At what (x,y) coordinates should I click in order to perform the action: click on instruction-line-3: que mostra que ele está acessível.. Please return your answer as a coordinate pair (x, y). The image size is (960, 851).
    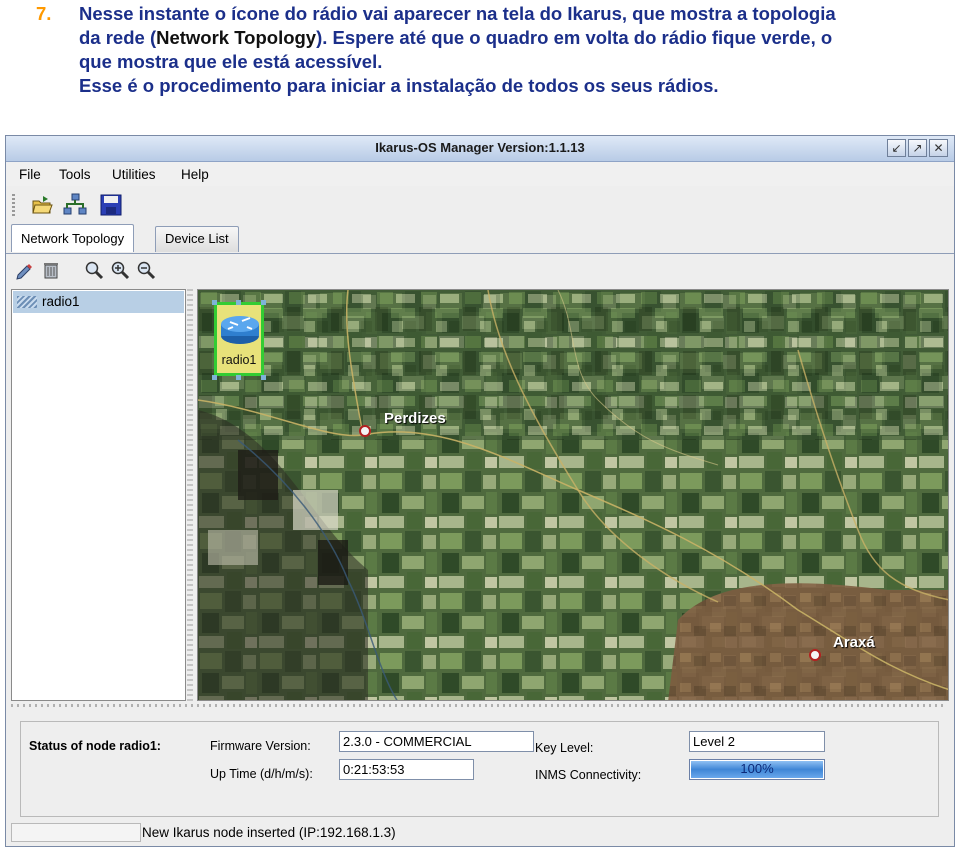
    Looking at the image, I should click on (231, 61).